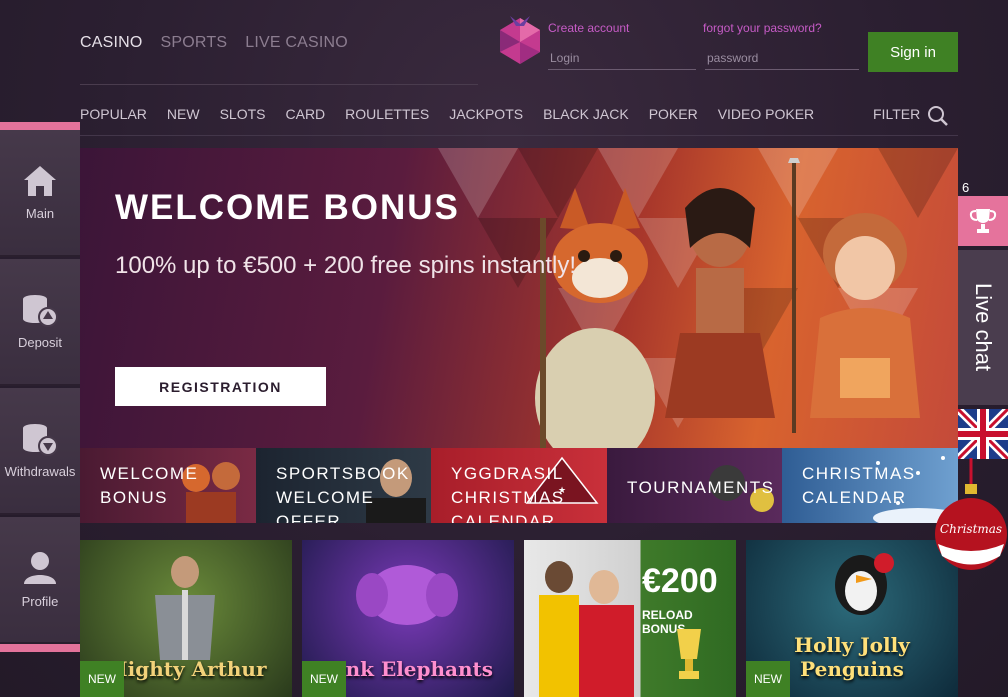 The width and height of the screenshot is (1008, 697). Describe the element at coordinates (149, 485) in the screenshot. I see `promo-label: WELCOME BONUS` at that location.